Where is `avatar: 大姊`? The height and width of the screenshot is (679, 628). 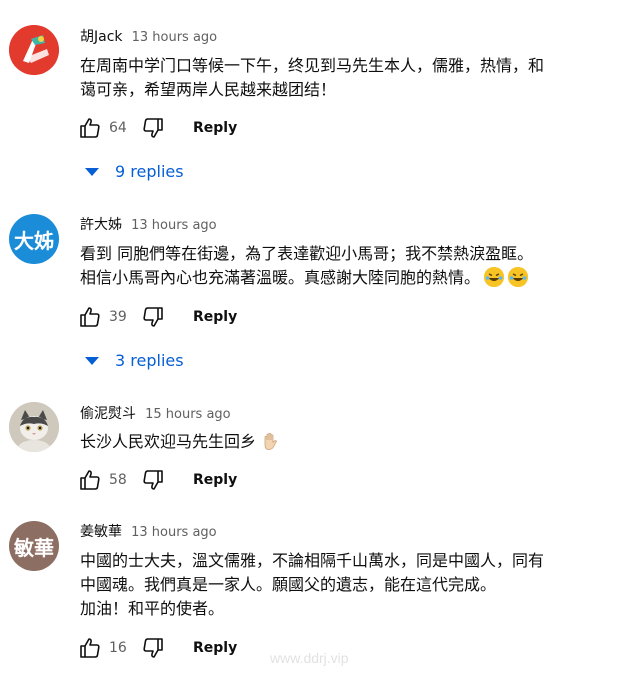
avatar: 大姊 is located at coordinates (34, 239).